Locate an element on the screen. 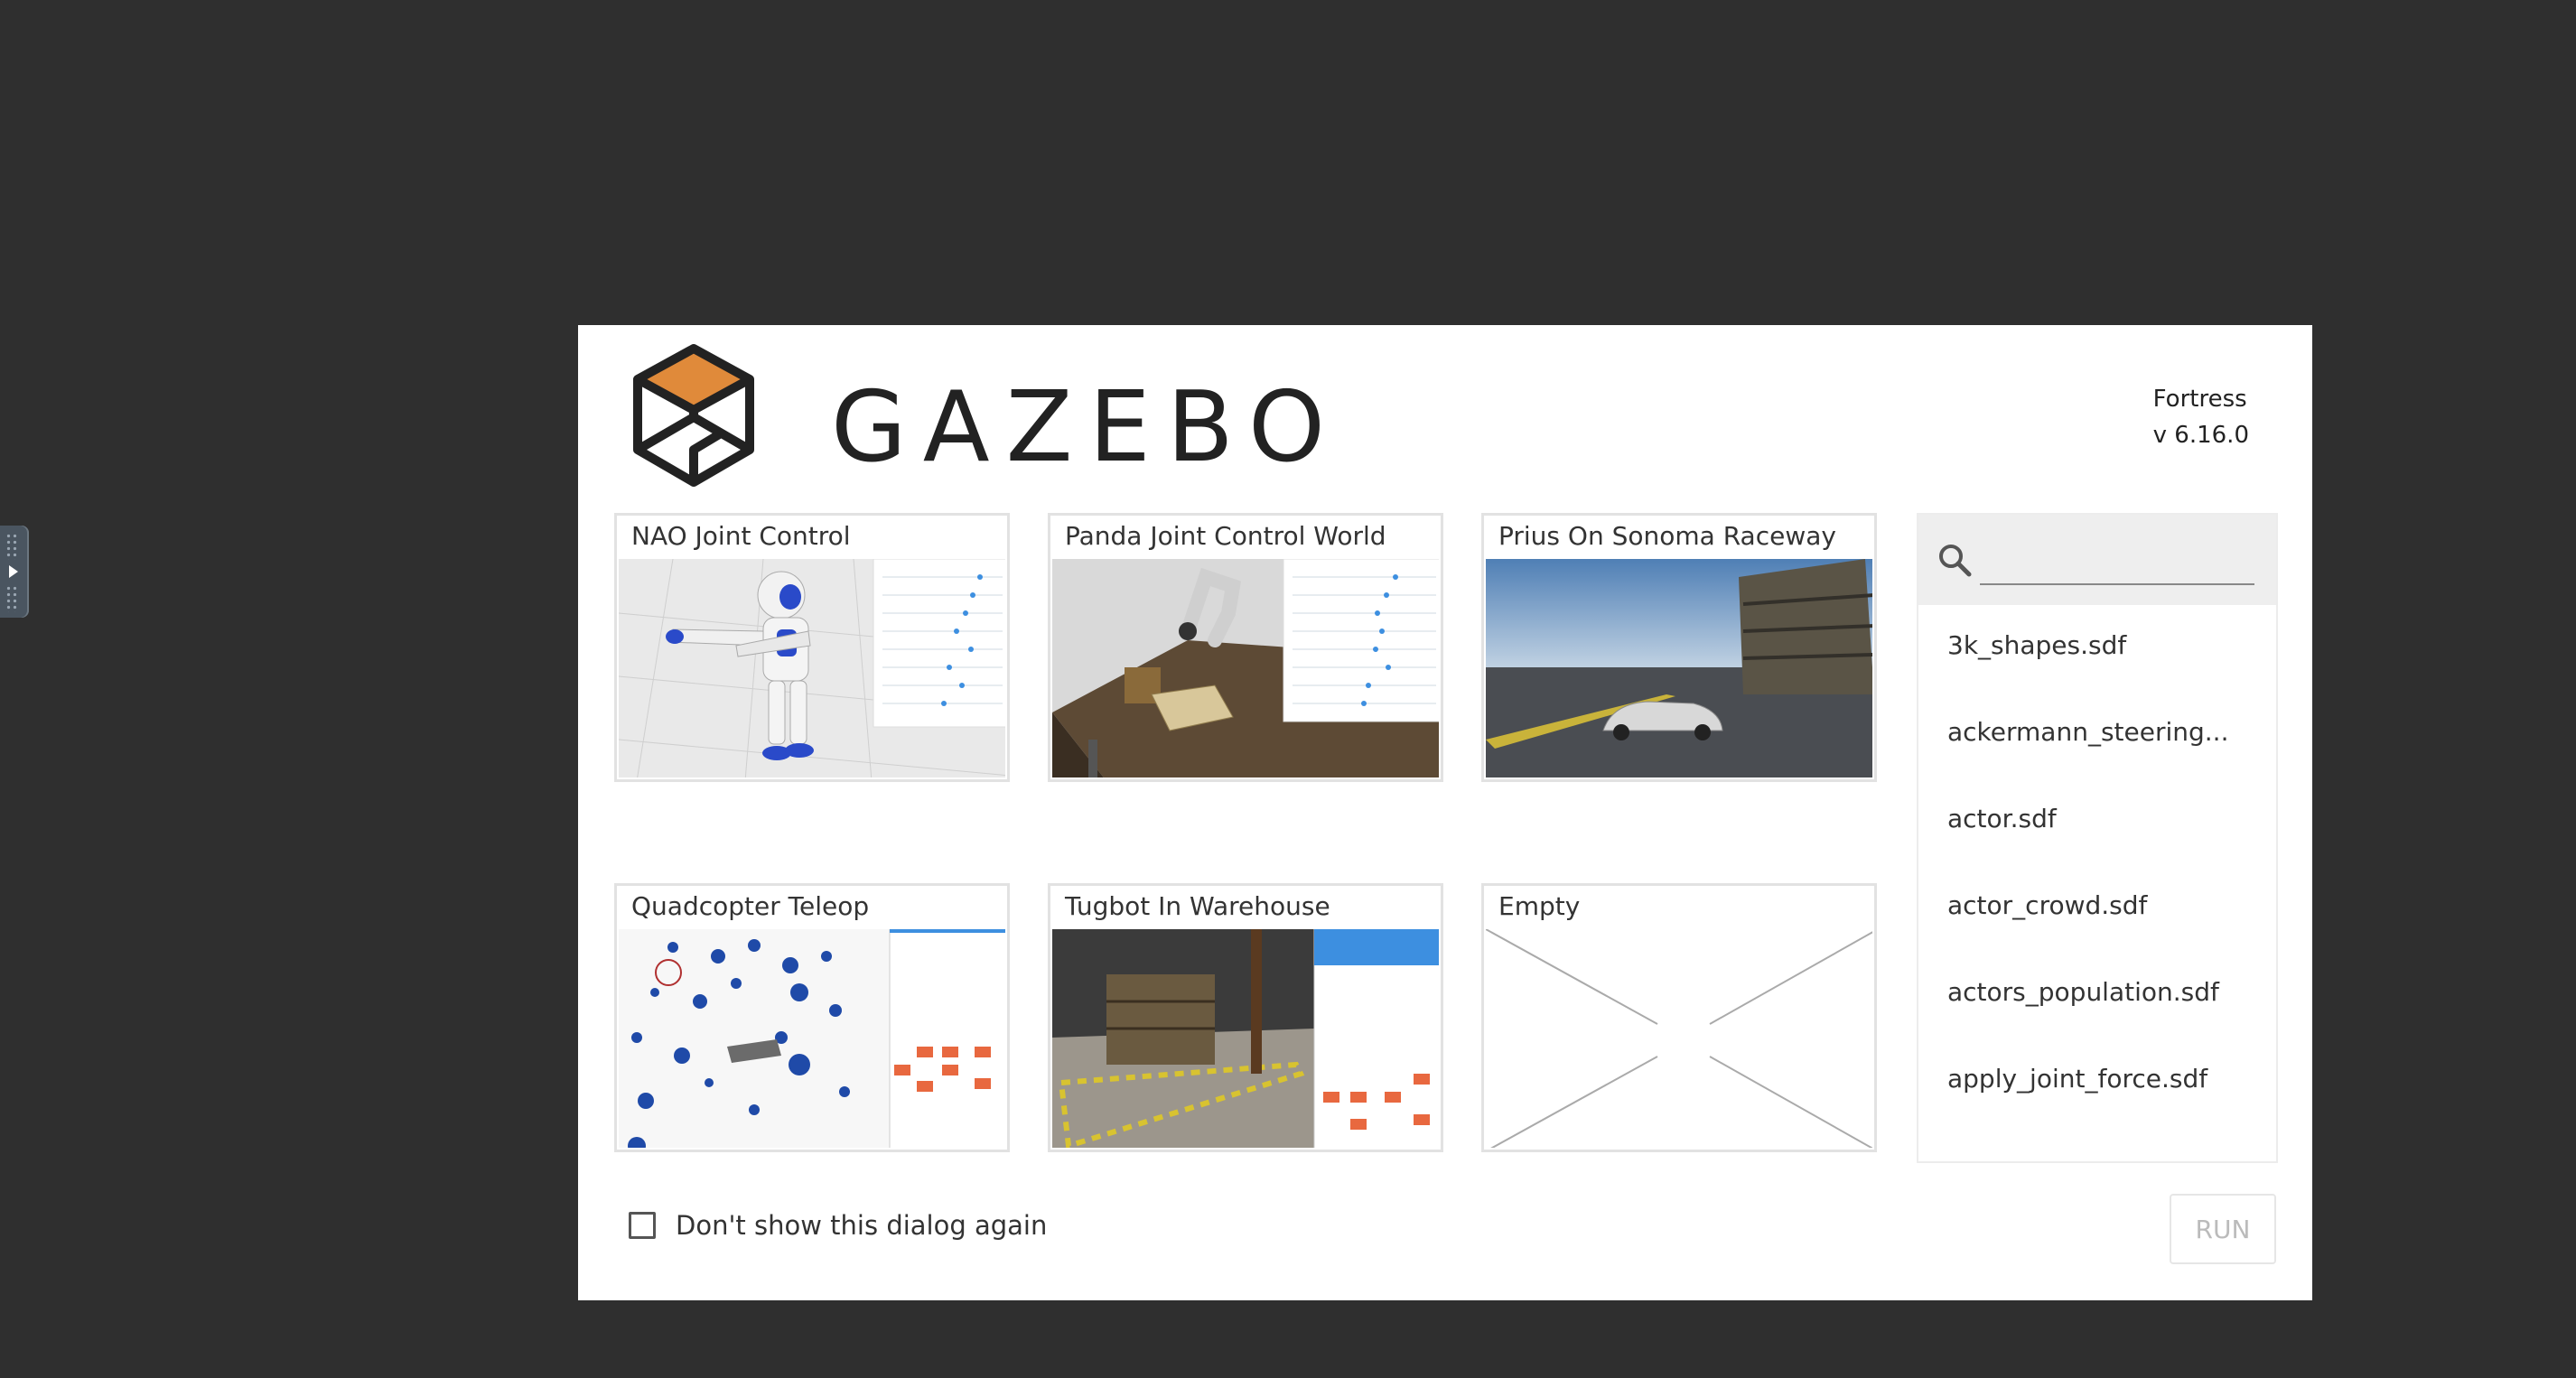 This screenshot has width=2576, height=1378. list-item: actor.sdf is located at coordinates (2002, 818).